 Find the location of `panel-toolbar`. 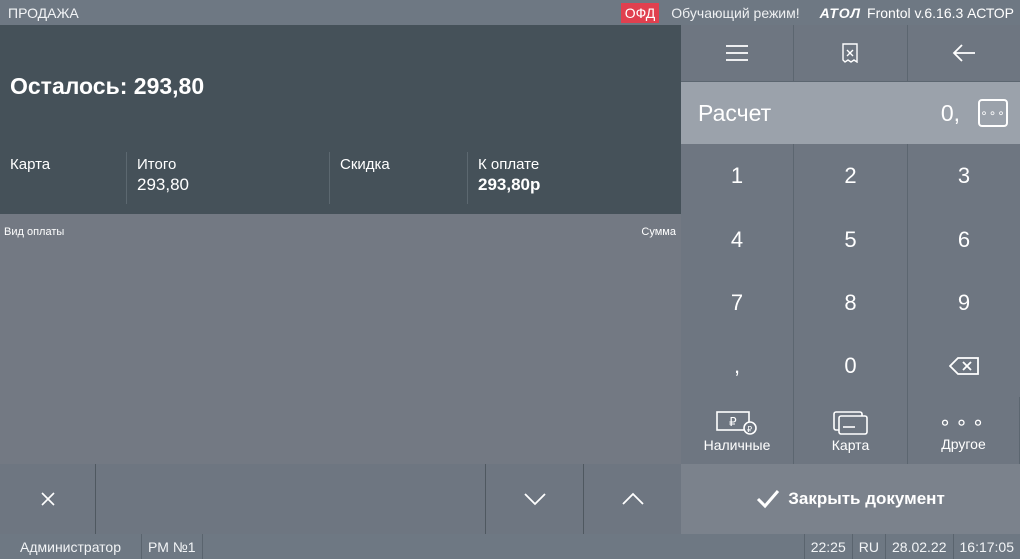

panel-toolbar is located at coordinates (850, 53).